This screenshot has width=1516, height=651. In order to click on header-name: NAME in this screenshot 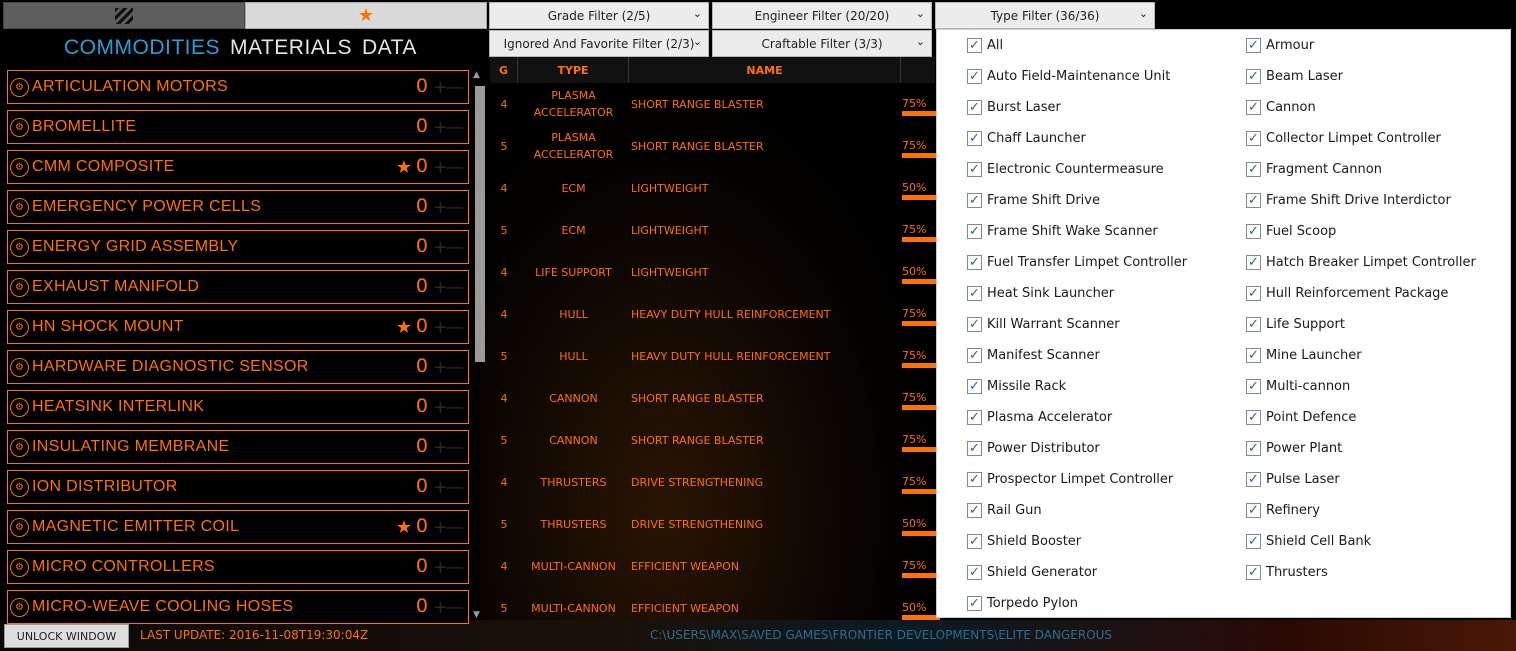, I will do `click(765, 70)`.